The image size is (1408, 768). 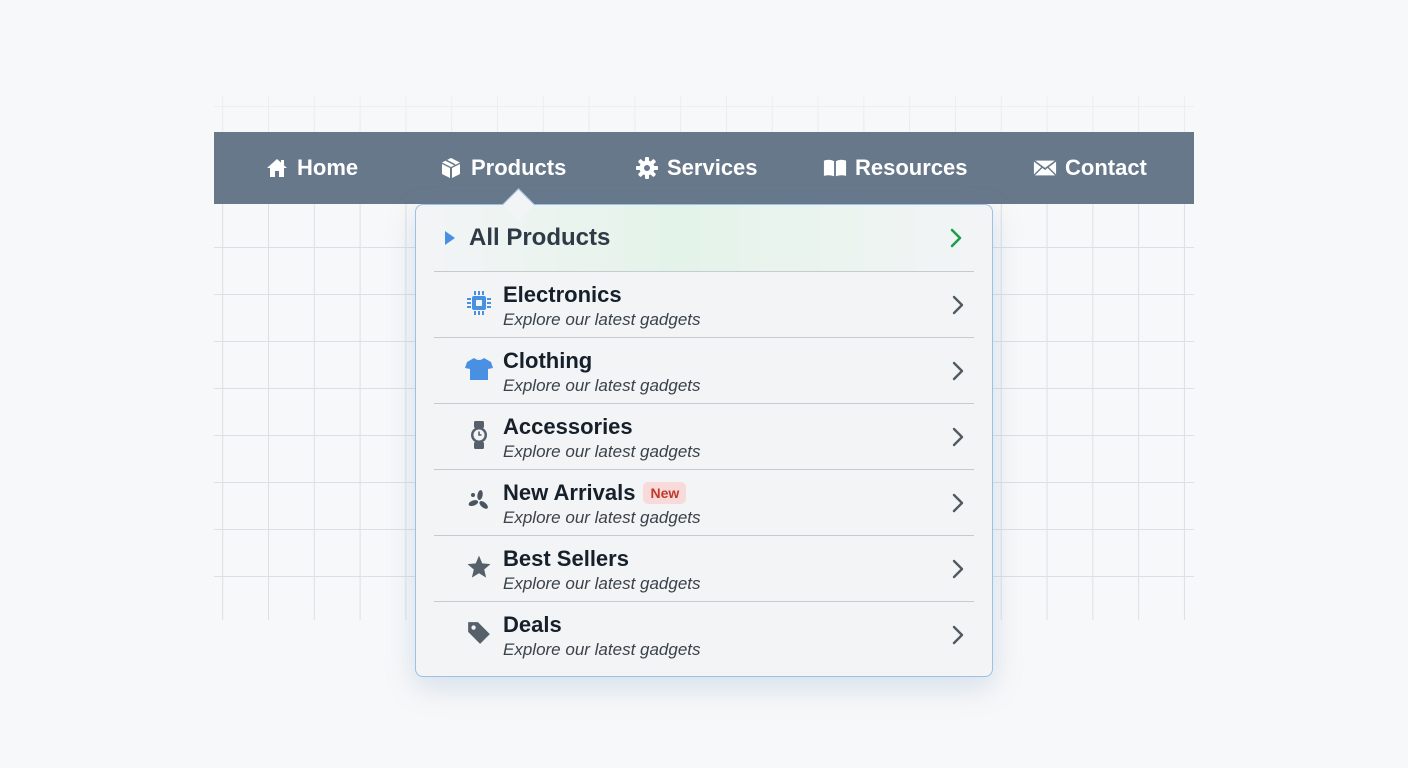 I want to click on menu-item-accessories: Accessories Explore our latest gadgets, so click(x=704, y=436).